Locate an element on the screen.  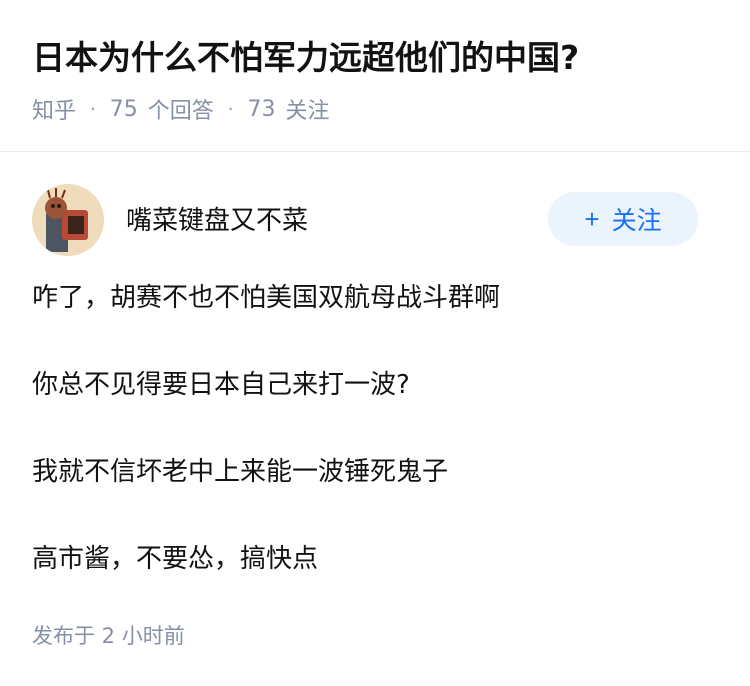
answers-count: 75 is located at coordinates (123, 109).